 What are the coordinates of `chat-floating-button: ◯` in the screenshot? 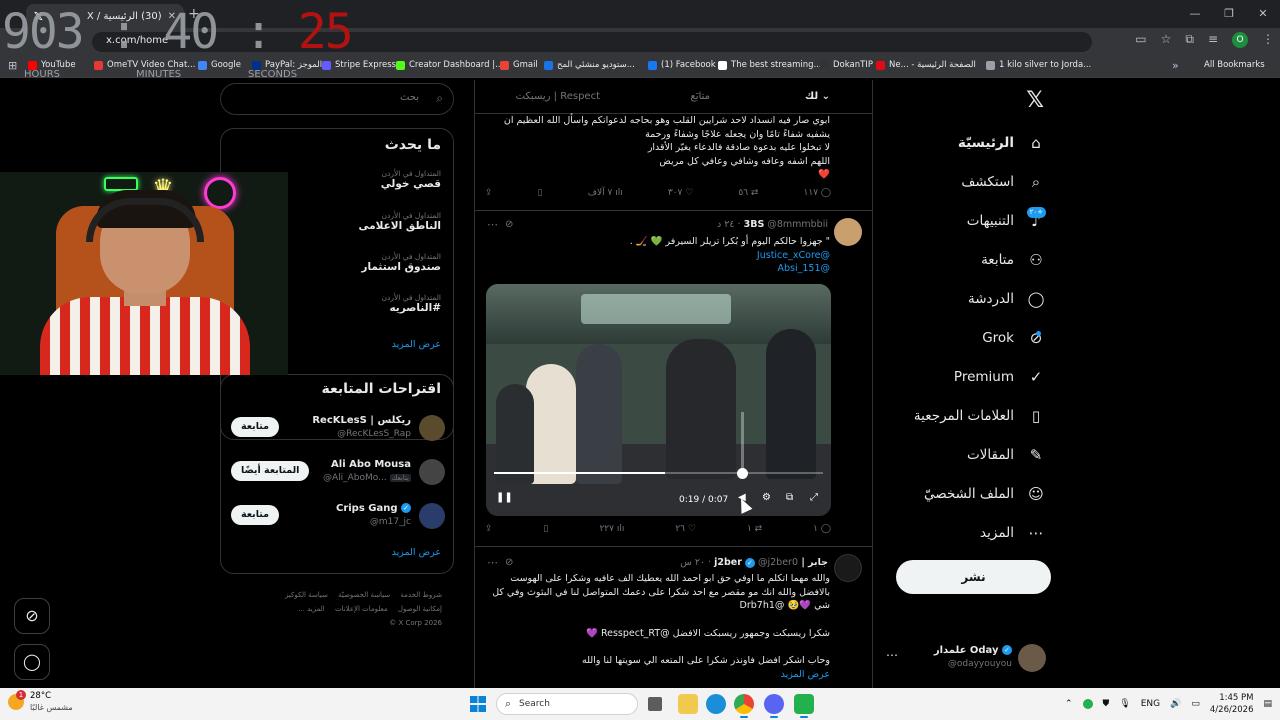 It's located at (32, 662).